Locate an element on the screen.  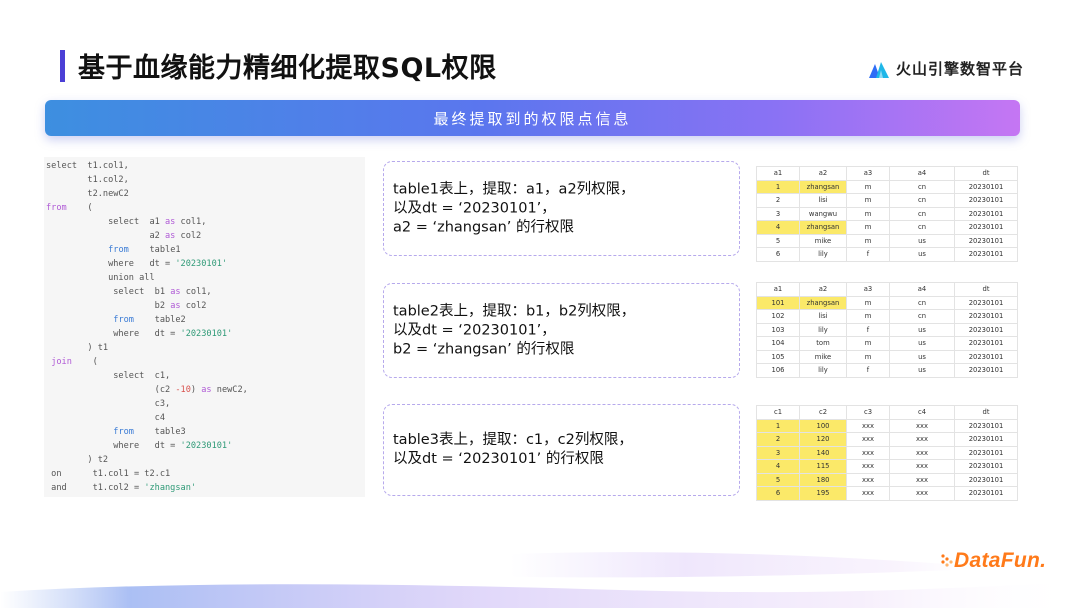
decorative-wave is located at coordinates (540, 580).